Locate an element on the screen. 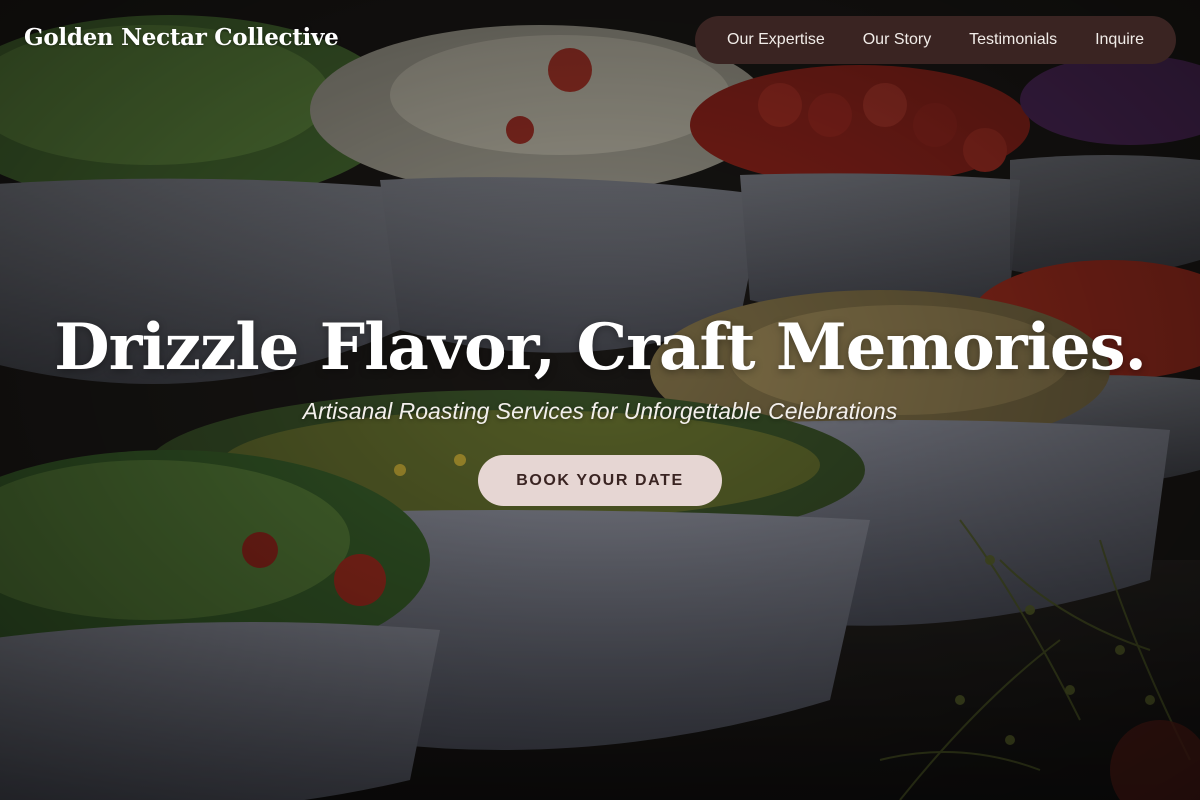 Image resolution: width=1200 pixels, height=800 pixels. nav-link-inquire: Inquire is located at coordinates (1119, 40).